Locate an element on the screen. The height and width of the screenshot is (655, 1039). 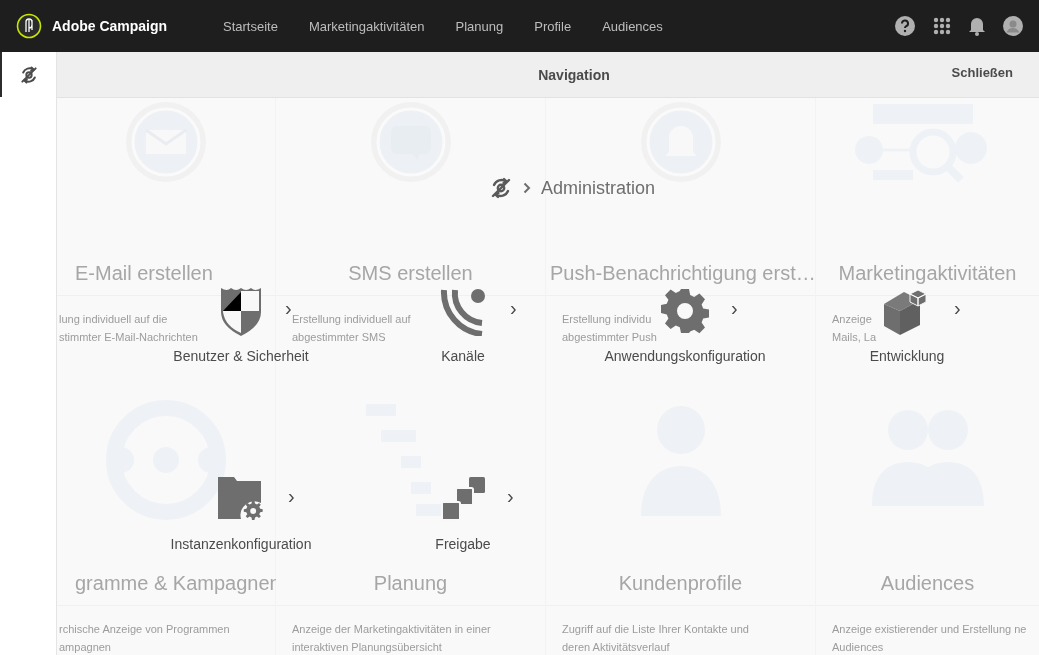
panel-title: Navigation is located at coordinates (574, 74).